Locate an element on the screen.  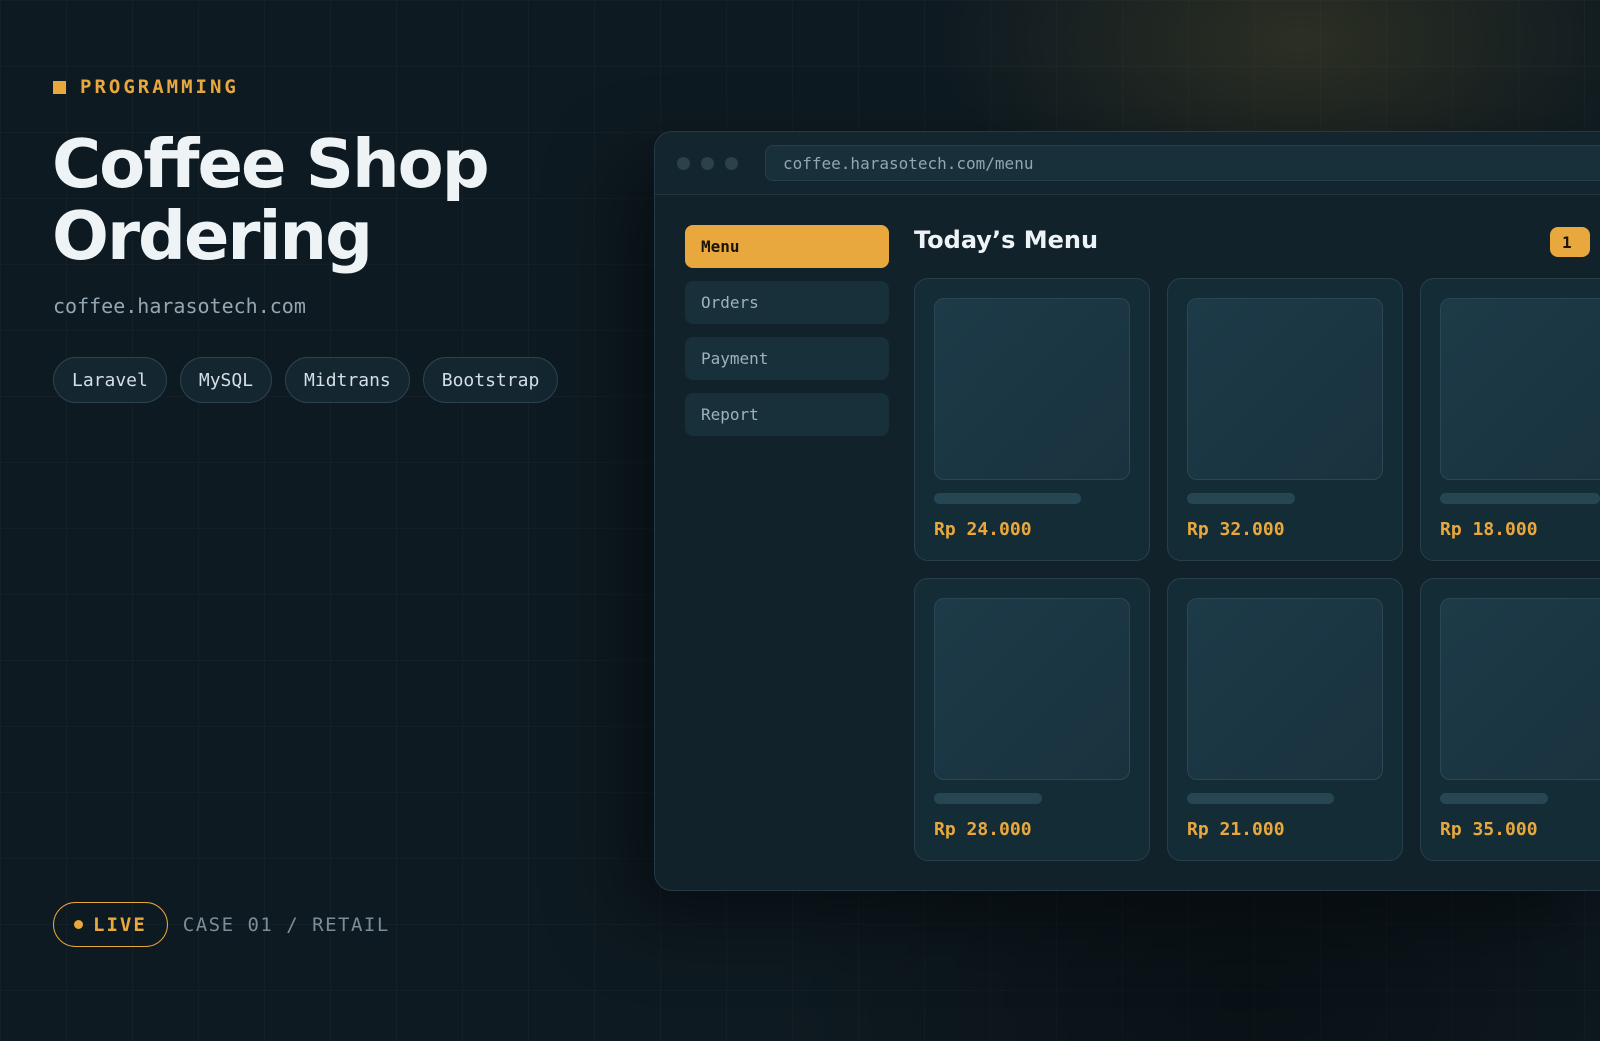
sidebar-item-payment: Payment is located at coordinates (787, 358).